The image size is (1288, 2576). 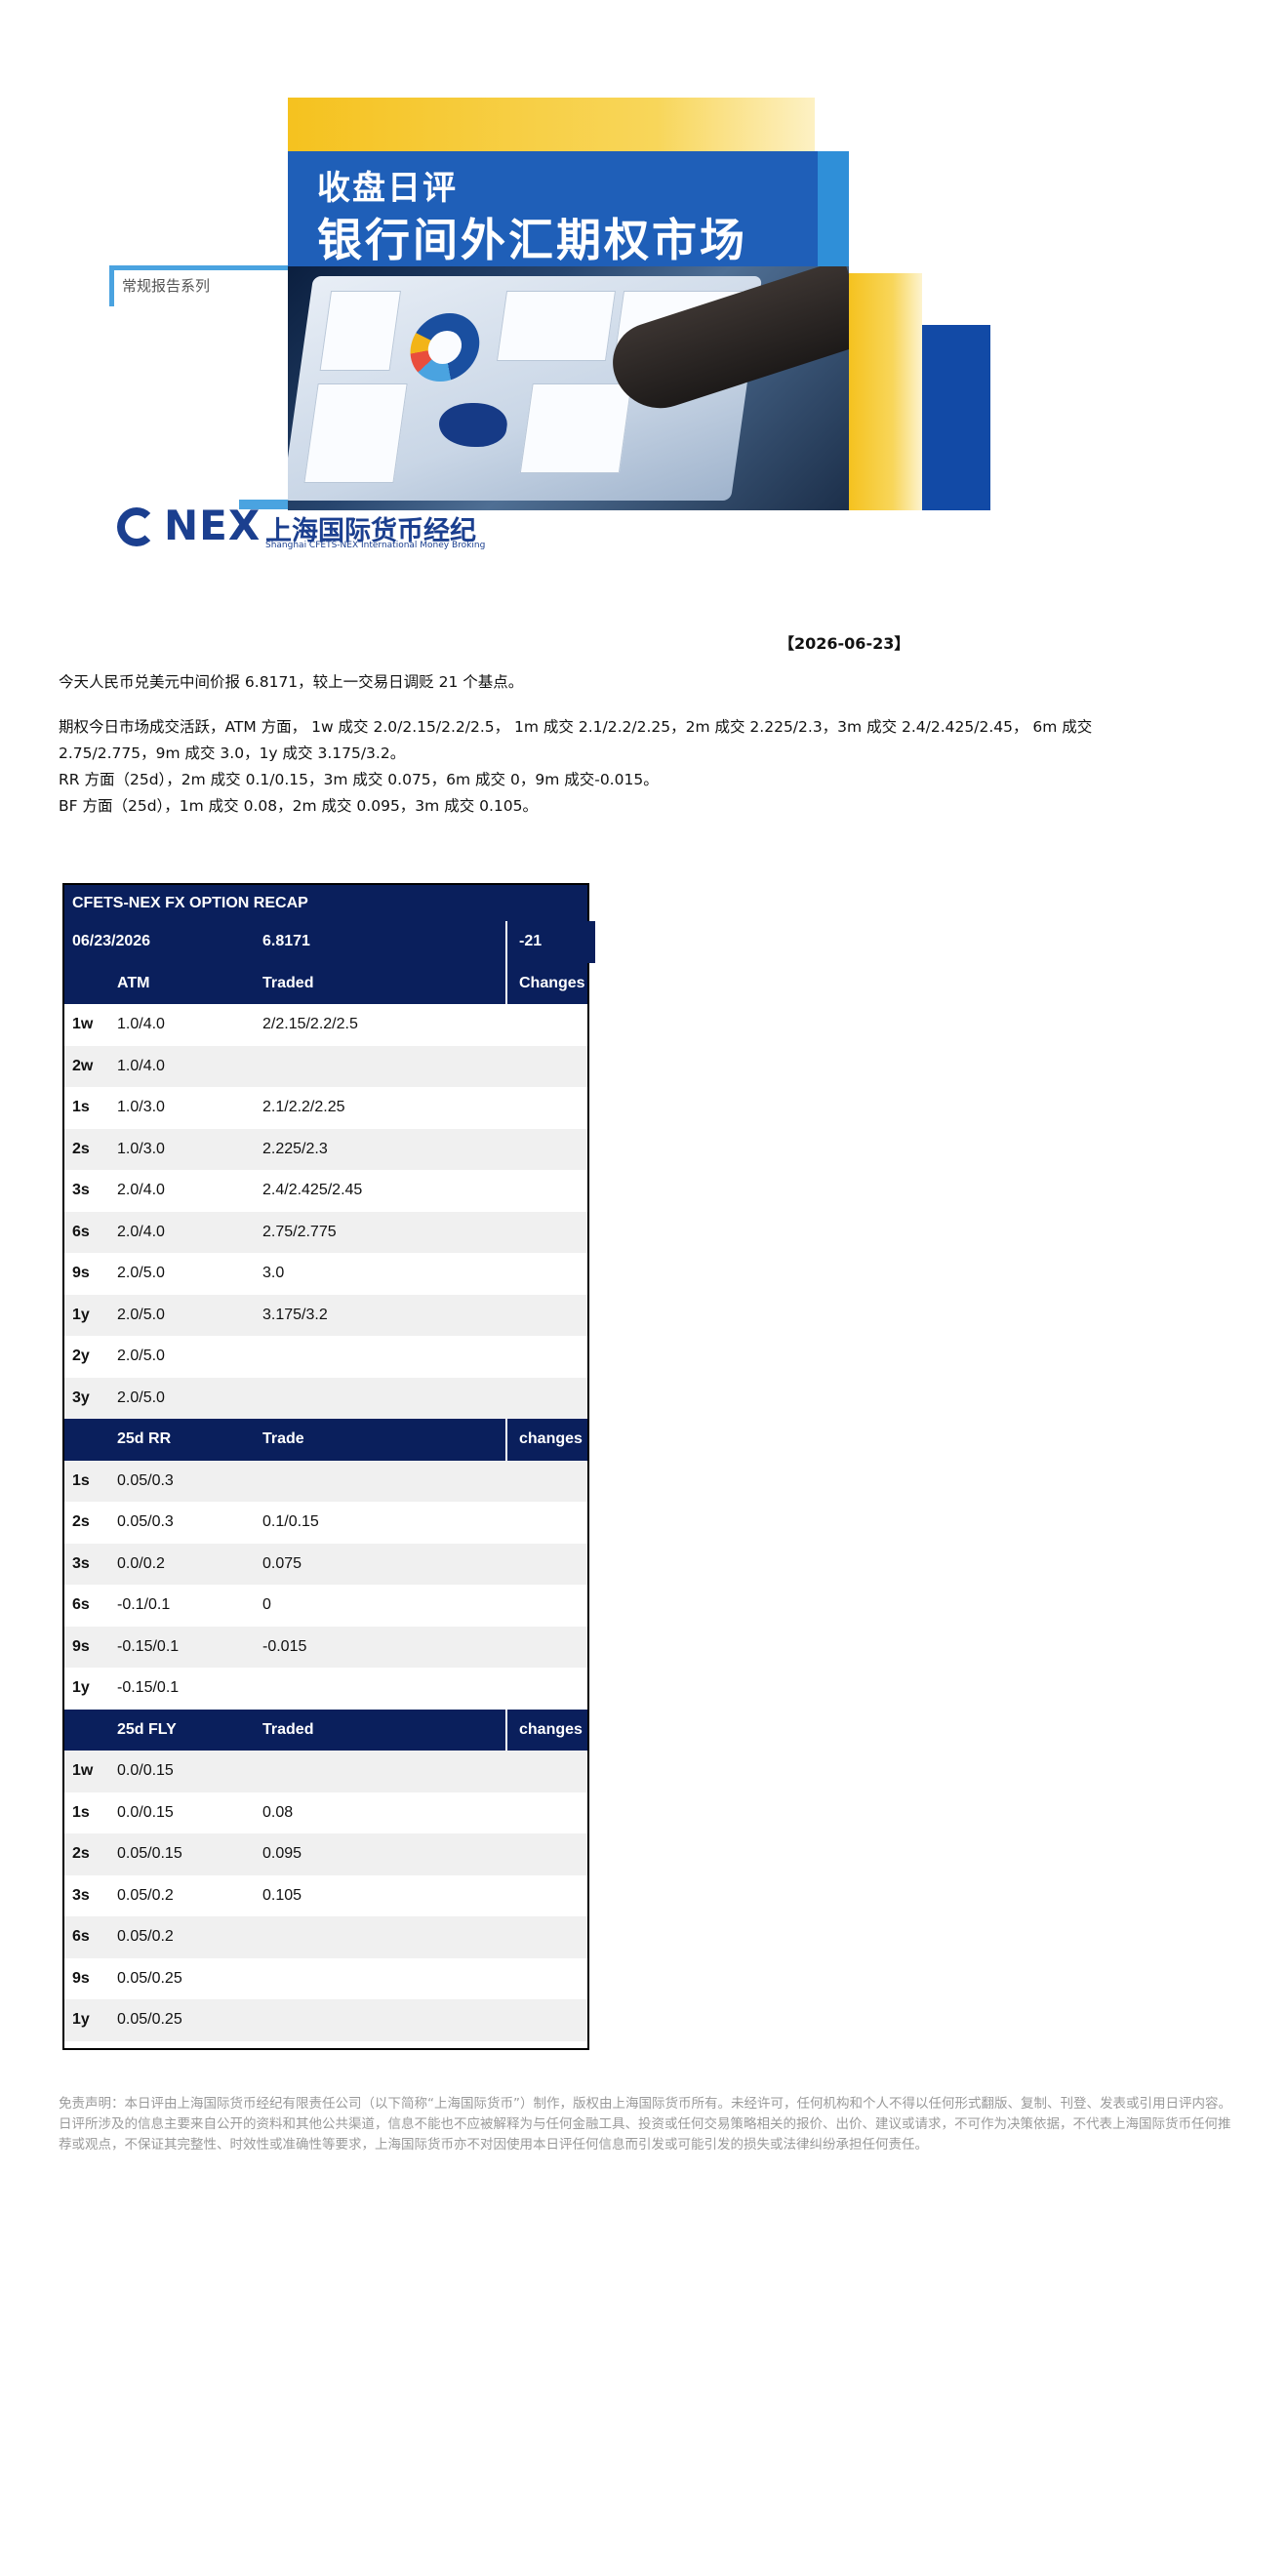 What do you see at coordinates (145, 1895) in the screenshot?
I see `quote-cell: 0.05/0.2` at bounding box center [145, 1895].